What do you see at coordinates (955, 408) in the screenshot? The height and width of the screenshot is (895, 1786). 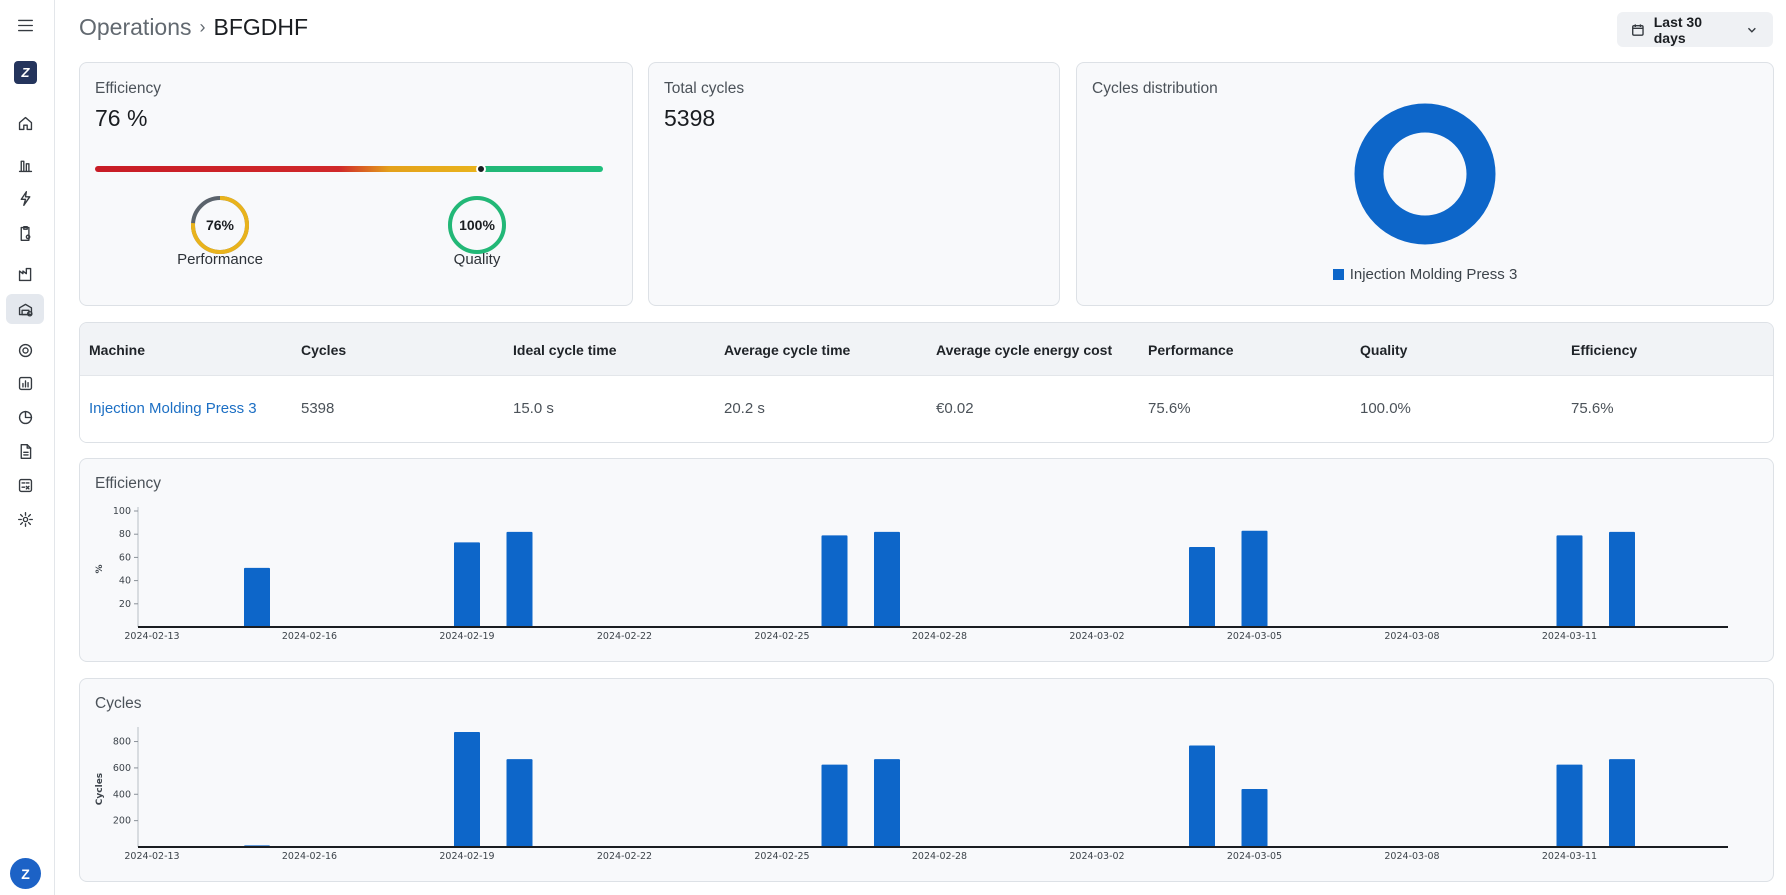 I see `cell-energy-cost: €0.02` at bounding box center [955, 408].